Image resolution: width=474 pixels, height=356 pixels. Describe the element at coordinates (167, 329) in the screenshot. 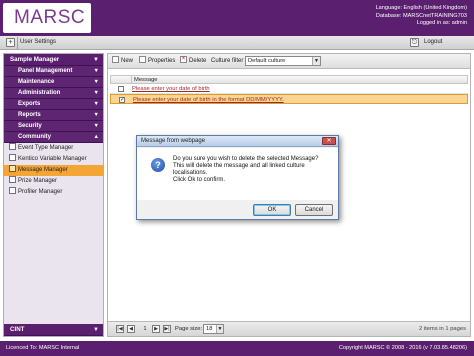

I see `last-page-button: ▶|` at that location.